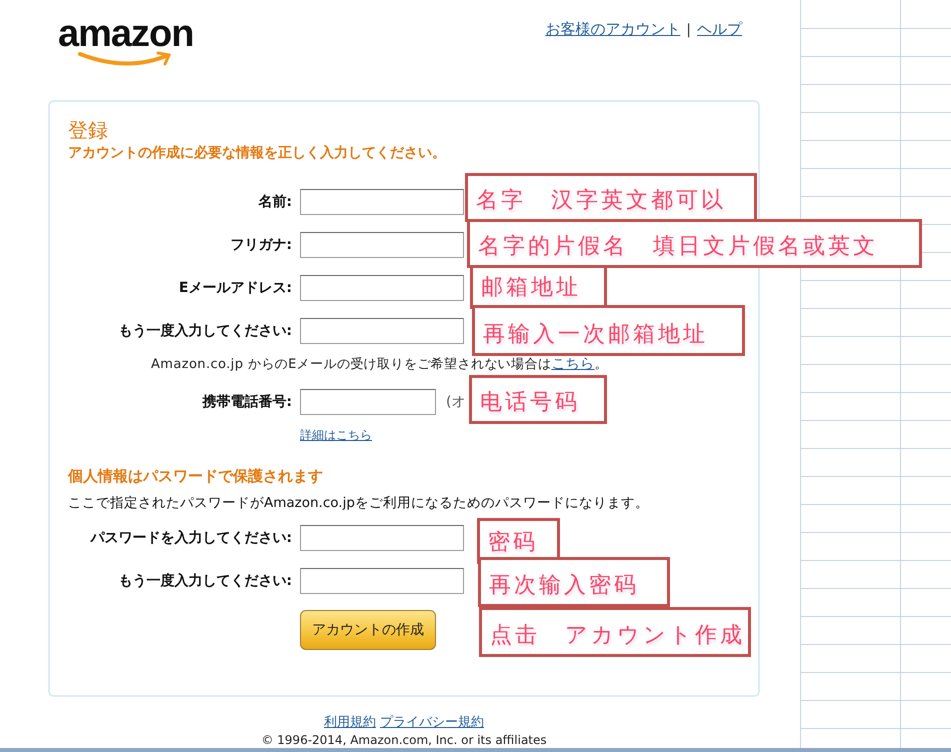  What do you see at coordinates (351, 364) in the screenshot?
I see `opt-out-text: Amazon.co.jp からのEメールの受け取りをご希望されない場合は` at bounding box center [351, 364].